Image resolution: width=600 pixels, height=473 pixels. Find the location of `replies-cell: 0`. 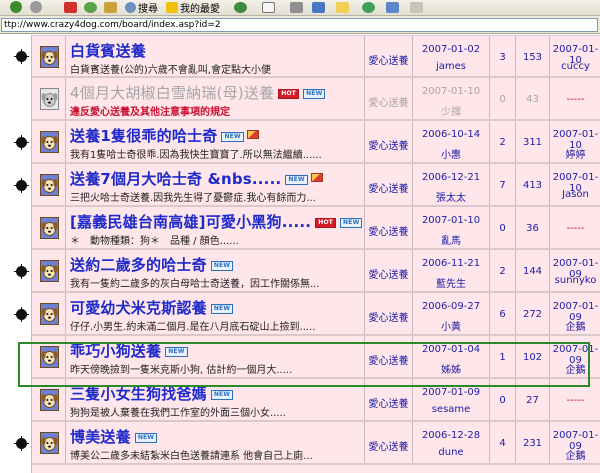

replies-cell: 0 is located at coordinates (503, 227).